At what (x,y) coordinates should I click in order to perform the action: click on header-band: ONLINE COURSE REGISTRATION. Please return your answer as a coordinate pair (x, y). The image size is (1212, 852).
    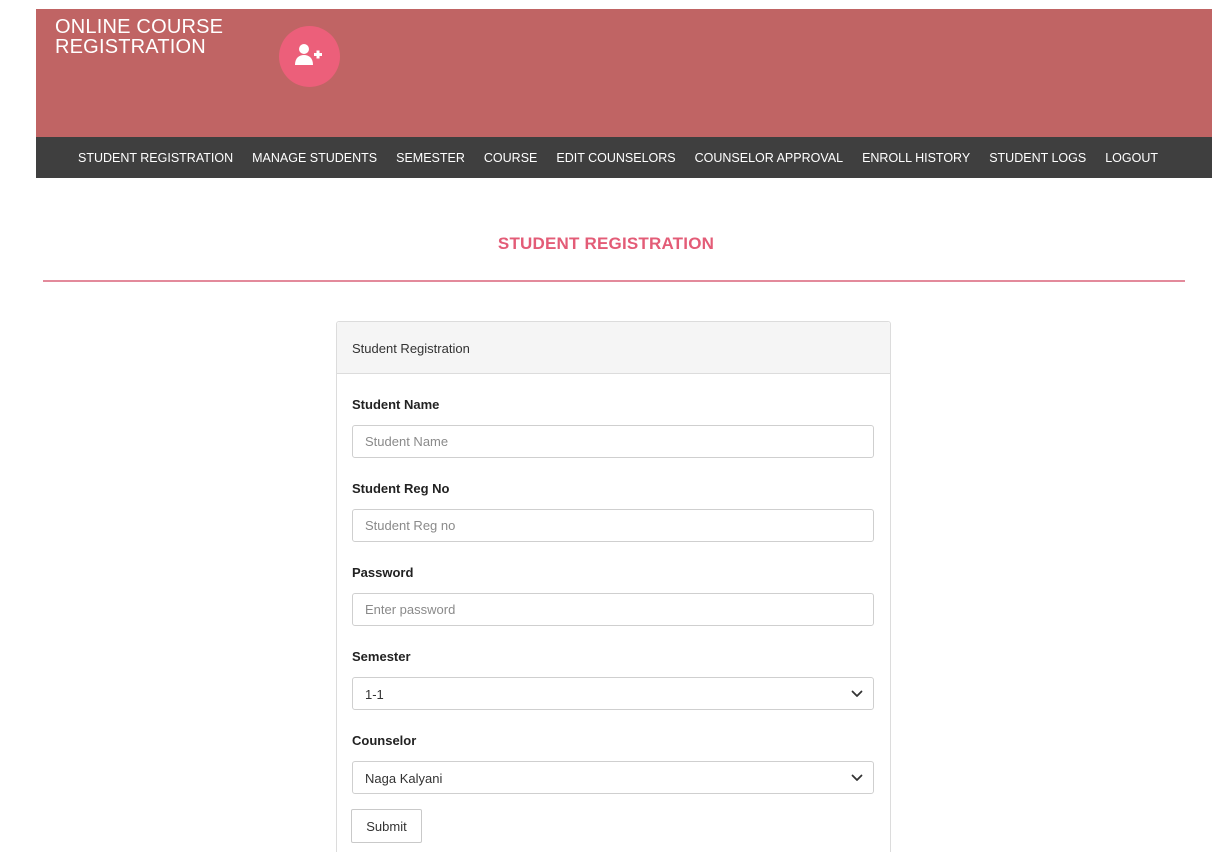
    Looking at the image, I should click on (624, 73).